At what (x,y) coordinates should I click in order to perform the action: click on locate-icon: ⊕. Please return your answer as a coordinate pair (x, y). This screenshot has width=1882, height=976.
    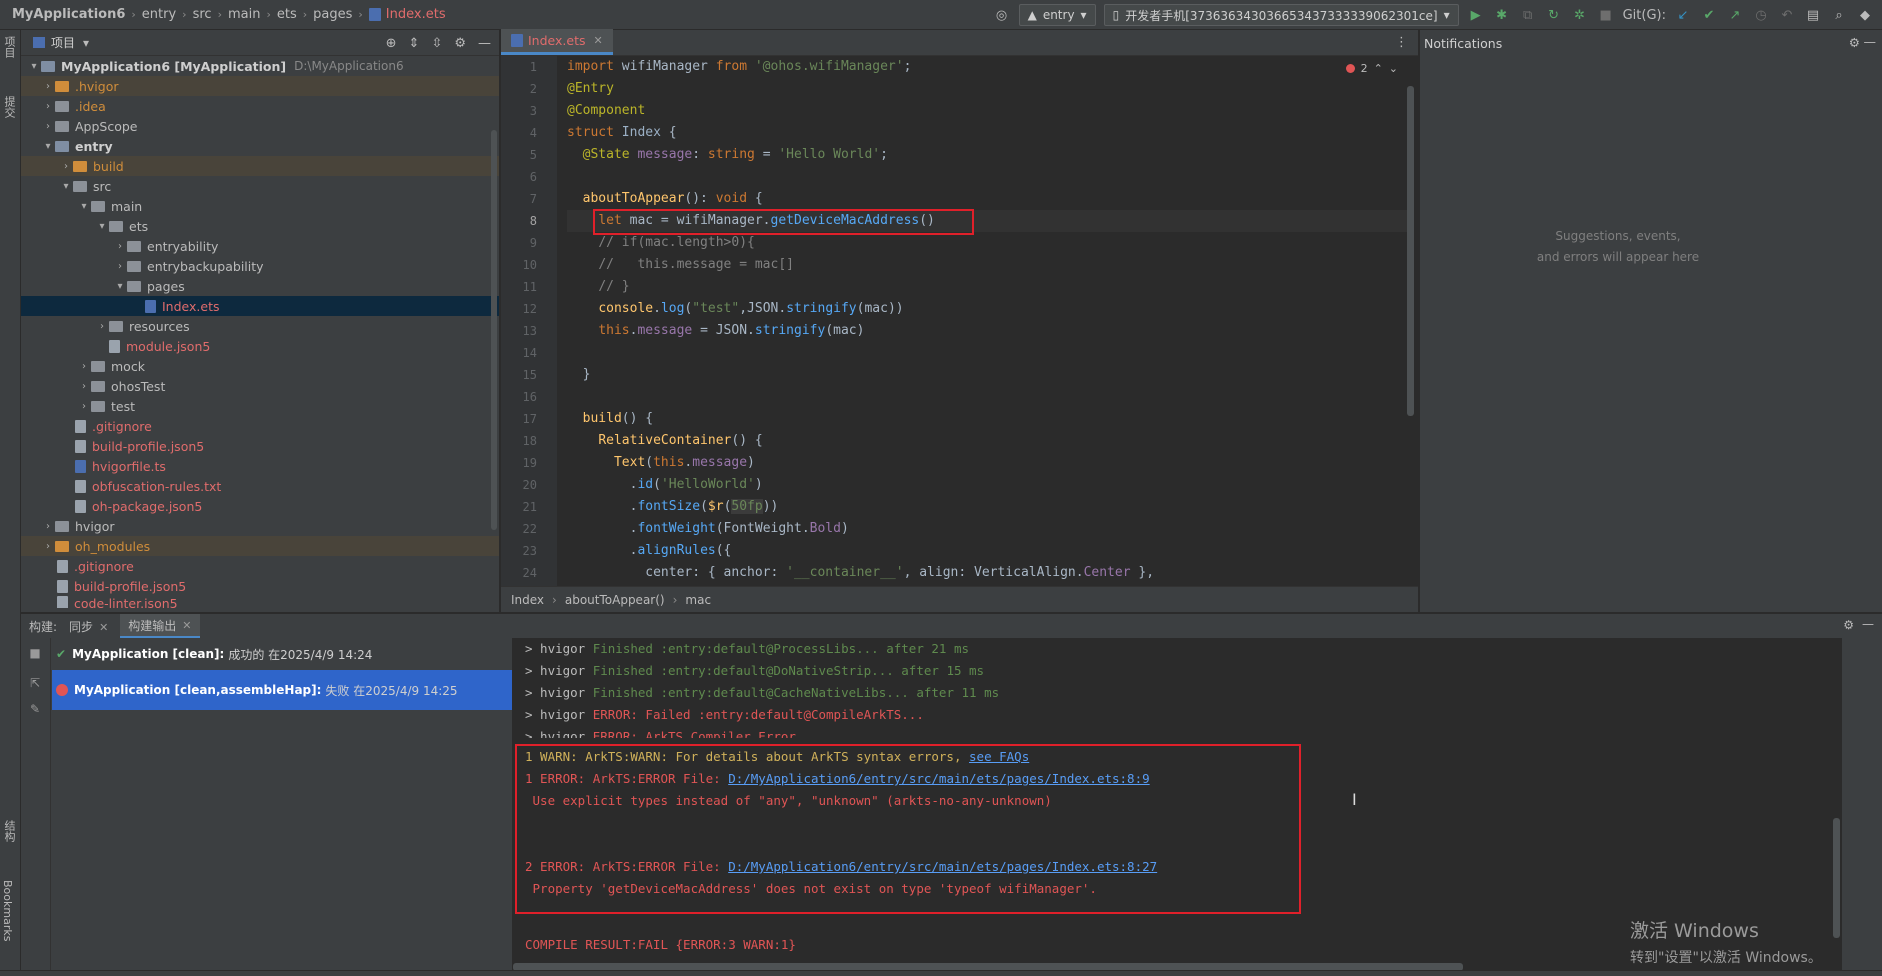
    Looking at the image, I should click on (391, 43).